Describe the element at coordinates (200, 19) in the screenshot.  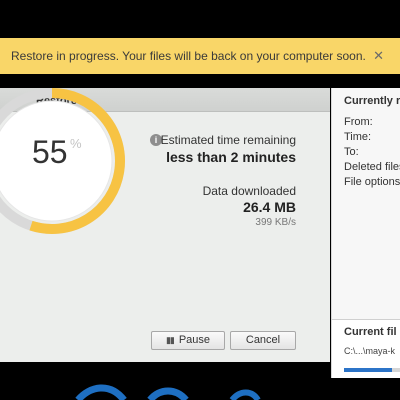
I see `screen-border-top` at that location.